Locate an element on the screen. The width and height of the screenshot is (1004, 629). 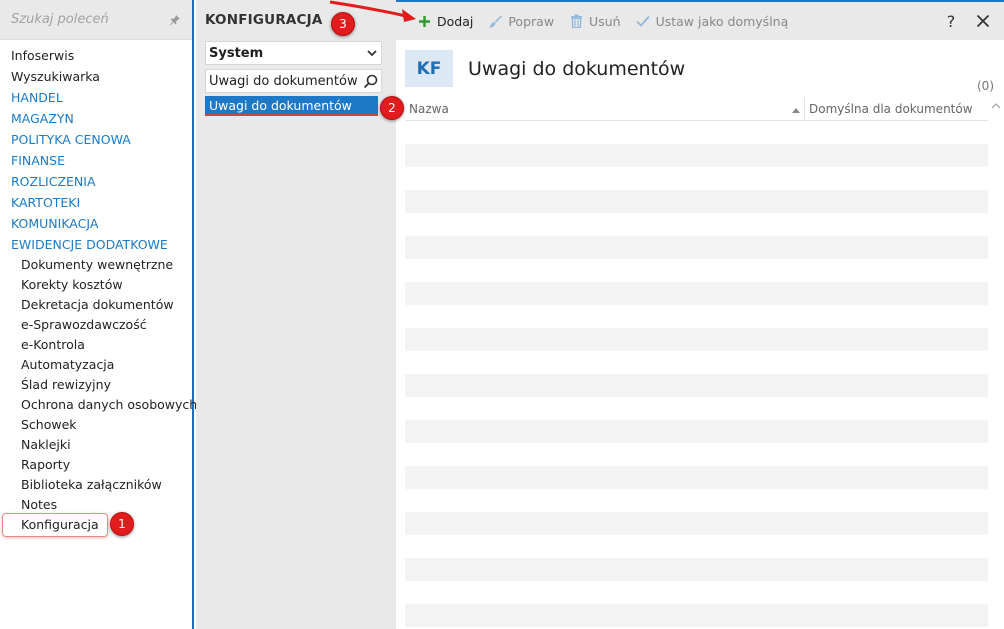
set-default-button: Ustaw jako domyślną is located at coordinates (712, 21).